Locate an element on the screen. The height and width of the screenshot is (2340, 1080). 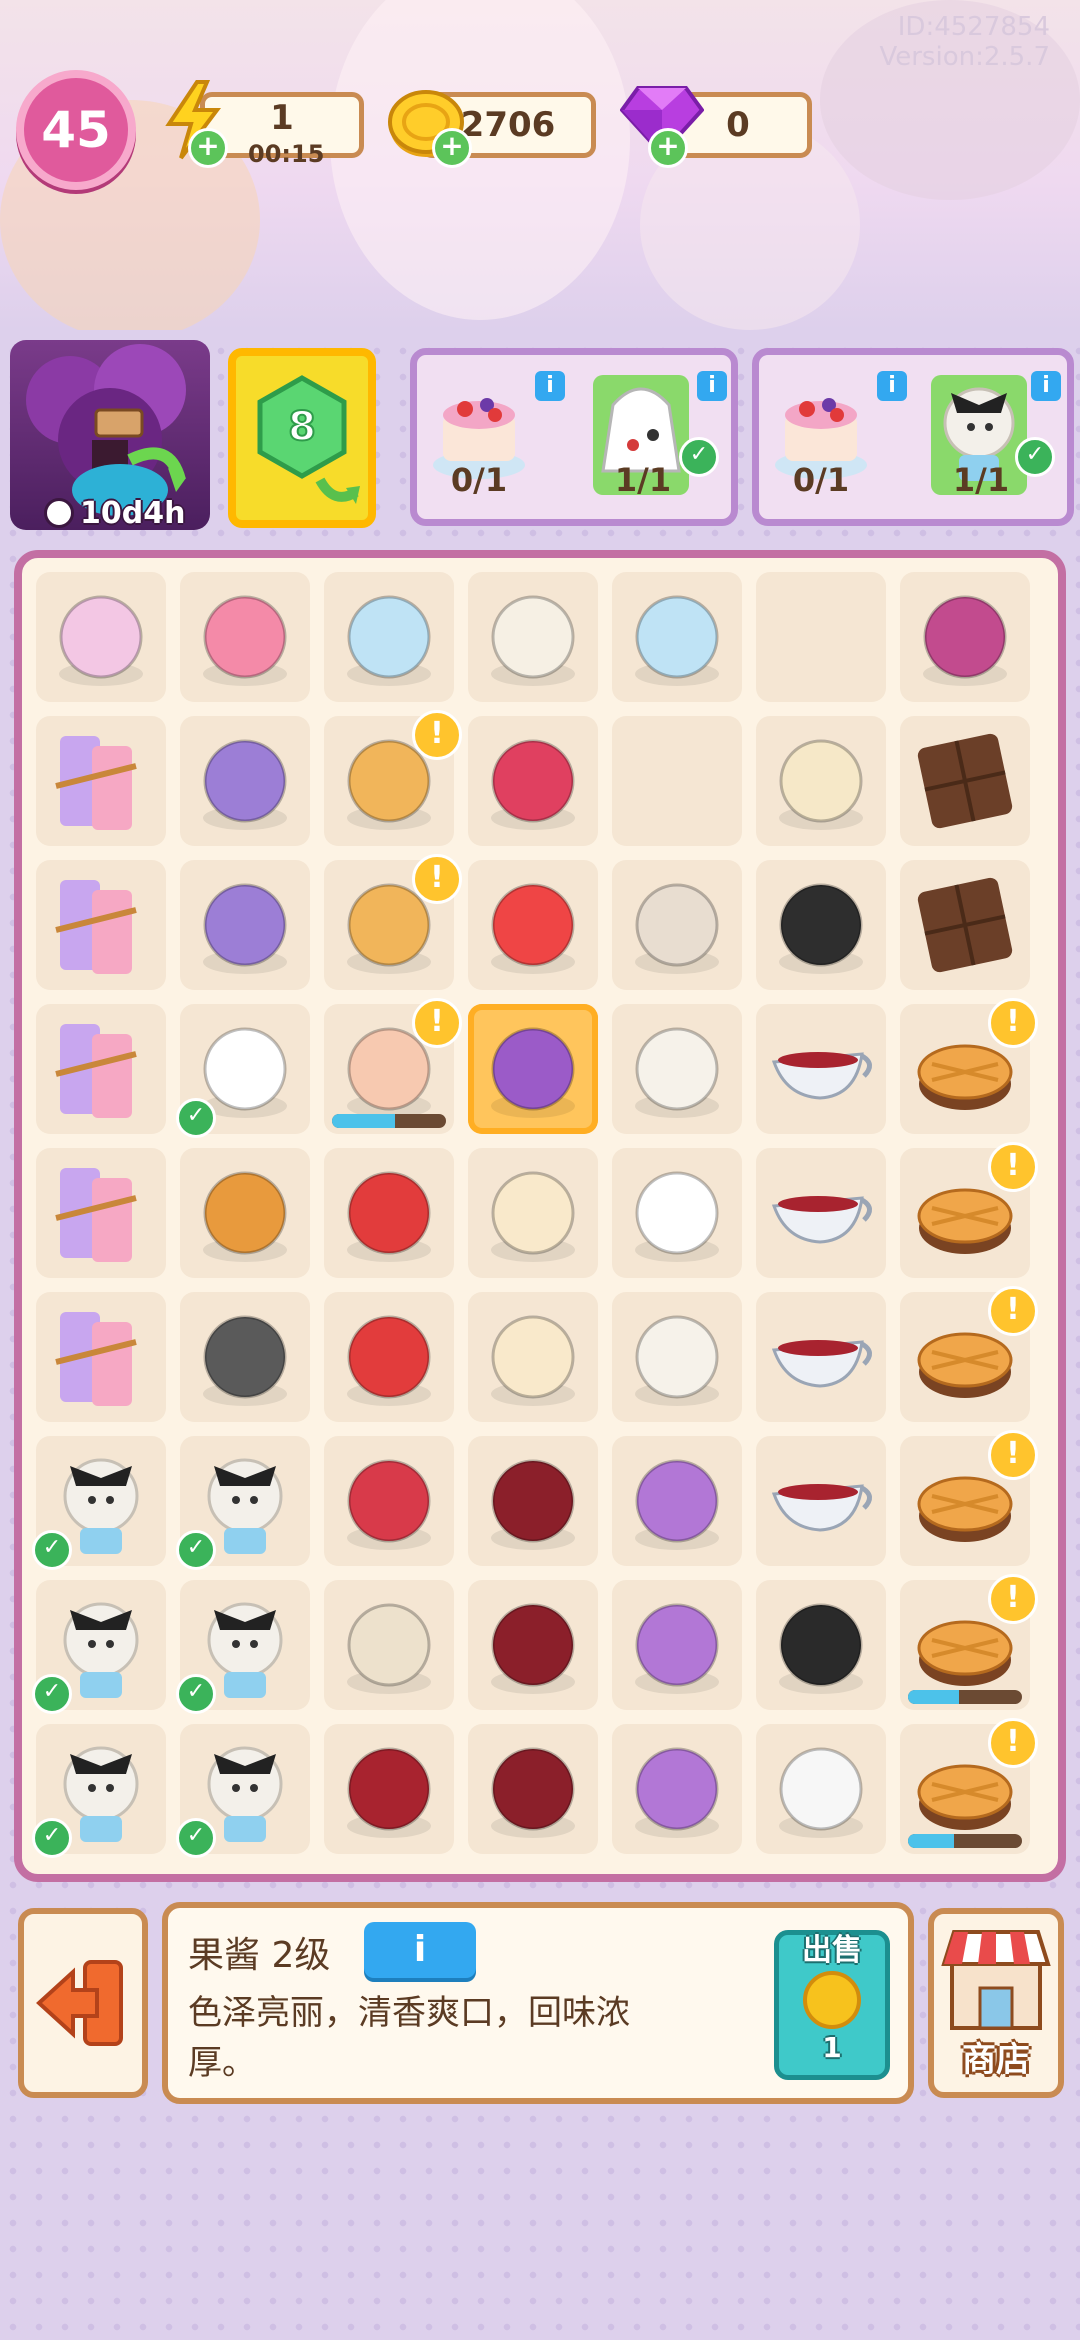
exit-button is located at coordinates (83, 2003).